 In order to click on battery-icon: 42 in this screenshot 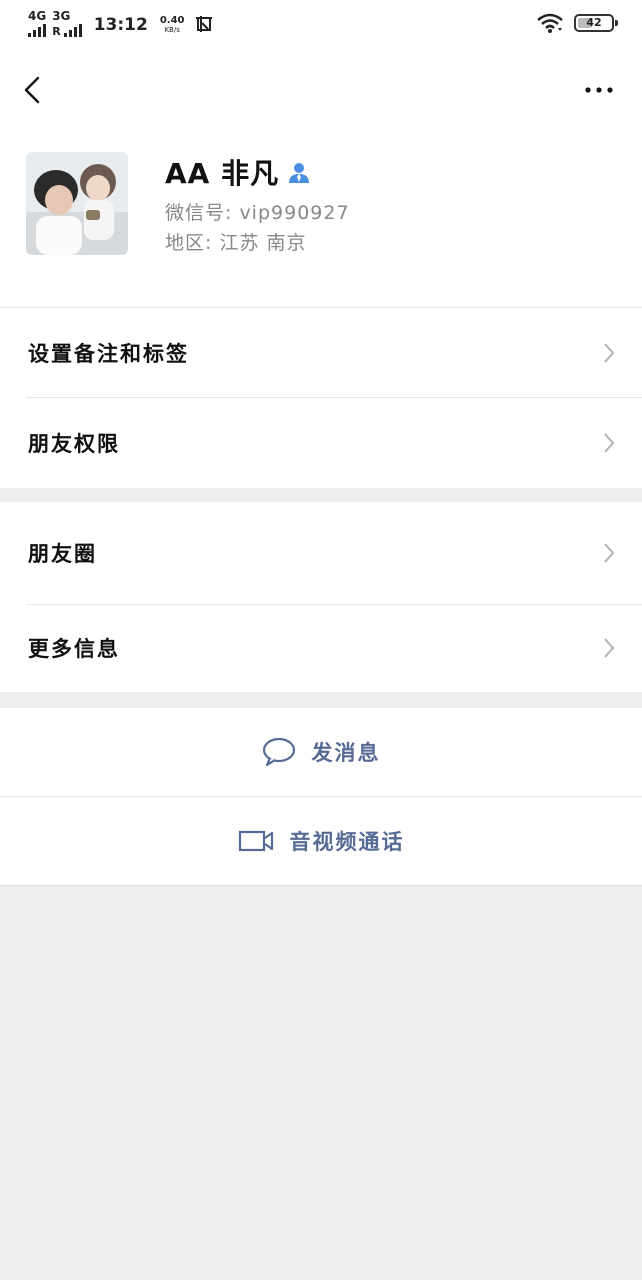, I will do `click(596, 23)`.